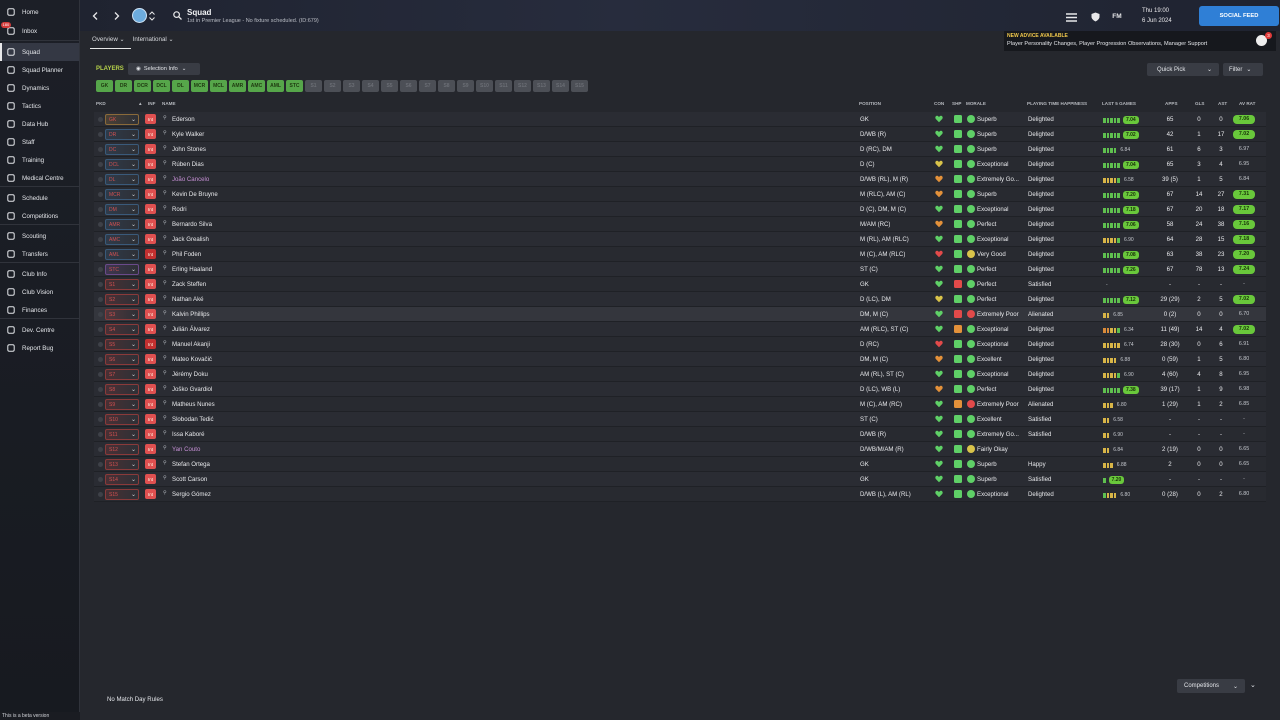  What do you see at coordinates (122, 494) in the screenshot?
I see `selection-dropdown: S15 ⌄` at bounding box center [122, 494].